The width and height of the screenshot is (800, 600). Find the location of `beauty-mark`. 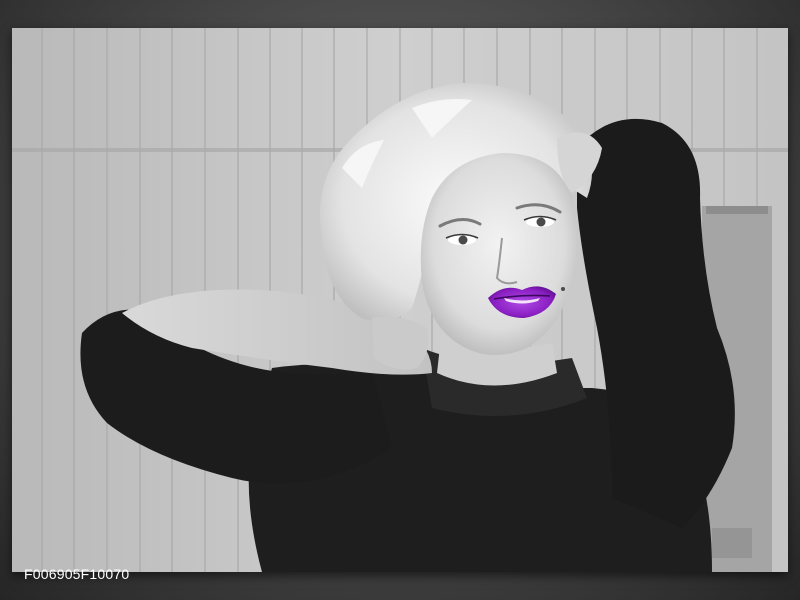

beauty-mark is located at coordinates (563, 289).